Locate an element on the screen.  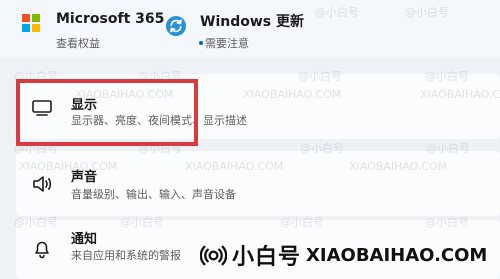
speaker-icon is located at coordinates (42, 184).